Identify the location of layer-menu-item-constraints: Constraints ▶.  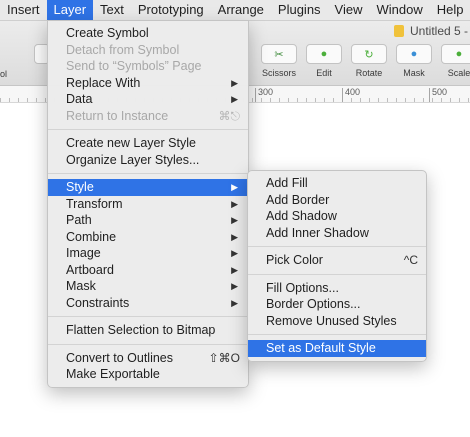
(148, 303).